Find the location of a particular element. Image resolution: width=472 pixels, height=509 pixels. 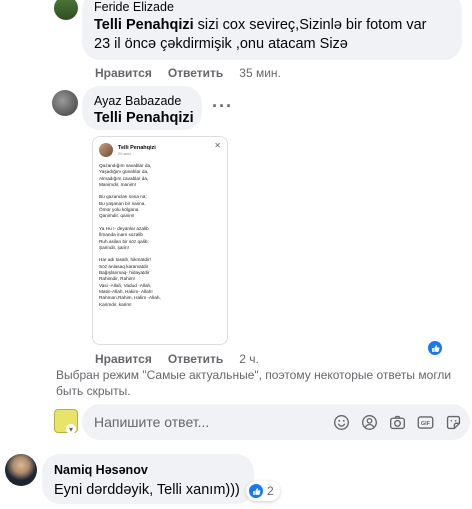

attachment-author: Telli Penahqizi is located at coordinates (137, 147).